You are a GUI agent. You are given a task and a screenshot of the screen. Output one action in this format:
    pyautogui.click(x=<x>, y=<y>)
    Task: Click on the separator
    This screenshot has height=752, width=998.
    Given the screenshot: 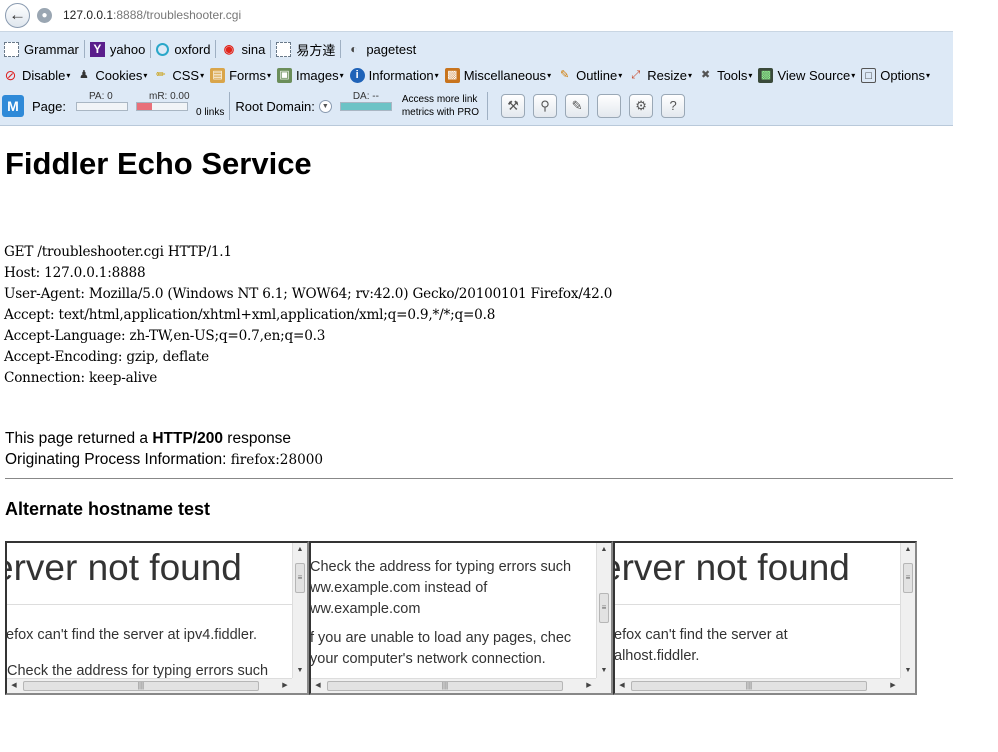 What is the action you would take?
    pyautogui.click(x=84, y=49)
    